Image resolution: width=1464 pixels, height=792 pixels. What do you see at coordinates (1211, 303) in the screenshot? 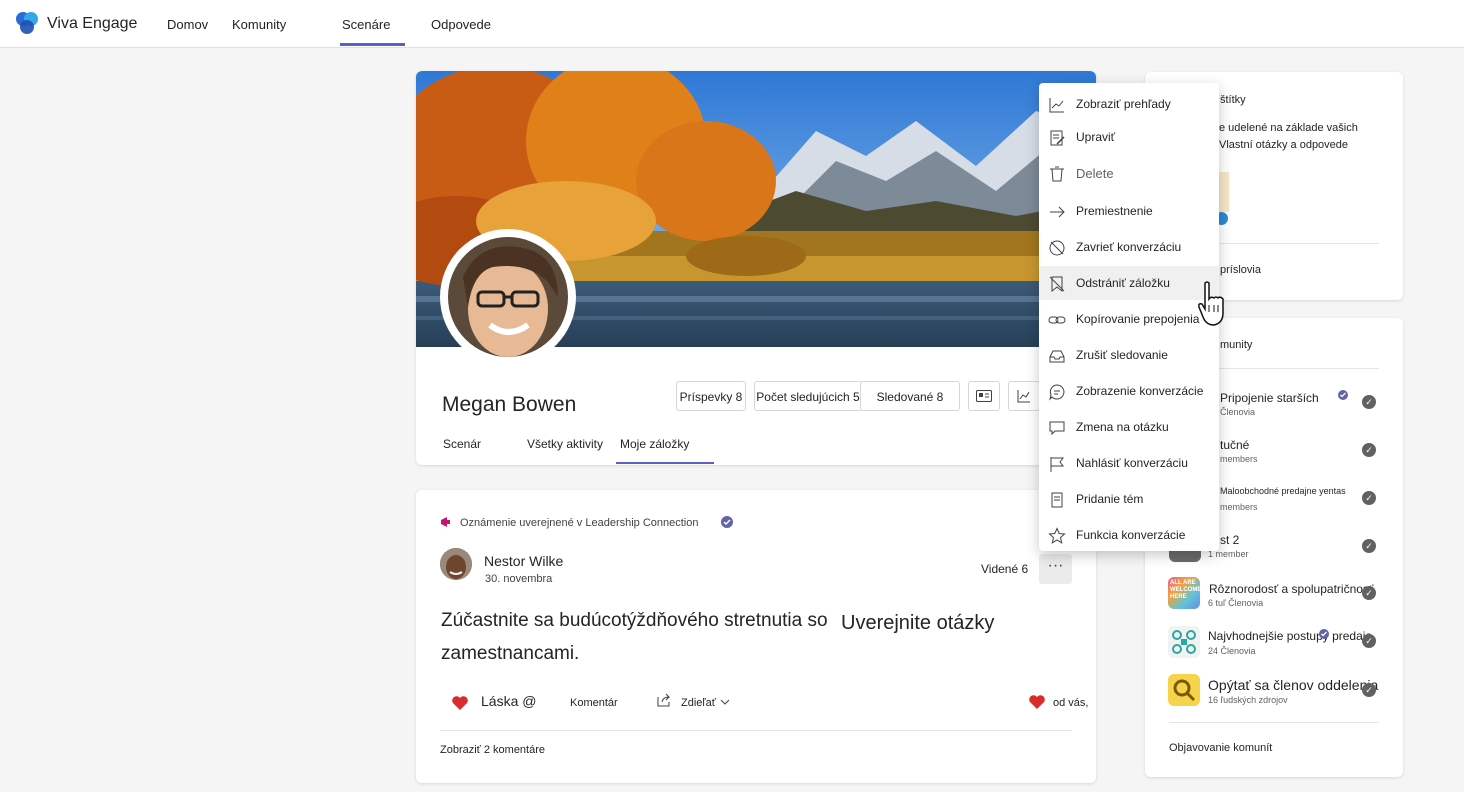
I see `hand-cursor-icon` at bounding box center [1211, 303].